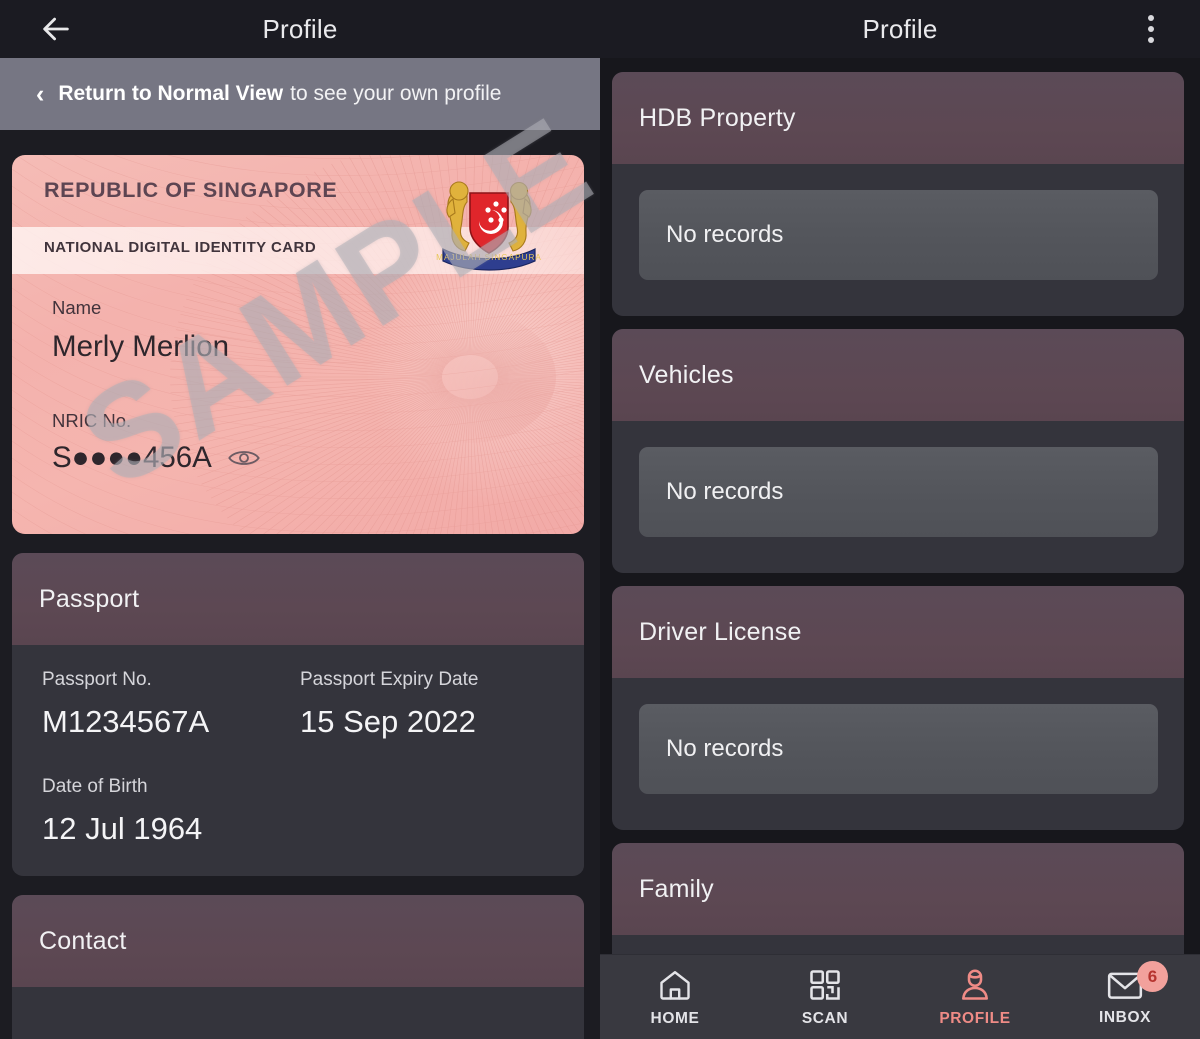 This screenshot has width=1200, height=1039. Describe the element at coordinates (898, 632) in the screenshot. I see `driver-license-header: Driver License` at that location.